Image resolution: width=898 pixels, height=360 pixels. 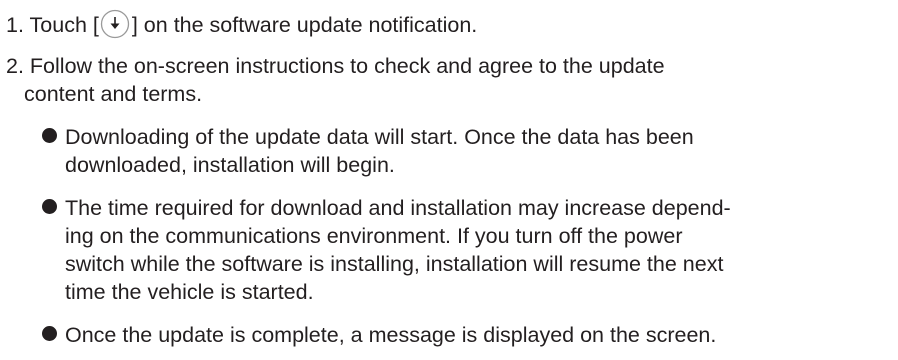 I want to click on bullet-2-line-4: time the vehicle is started., so click(x=189, y=292).